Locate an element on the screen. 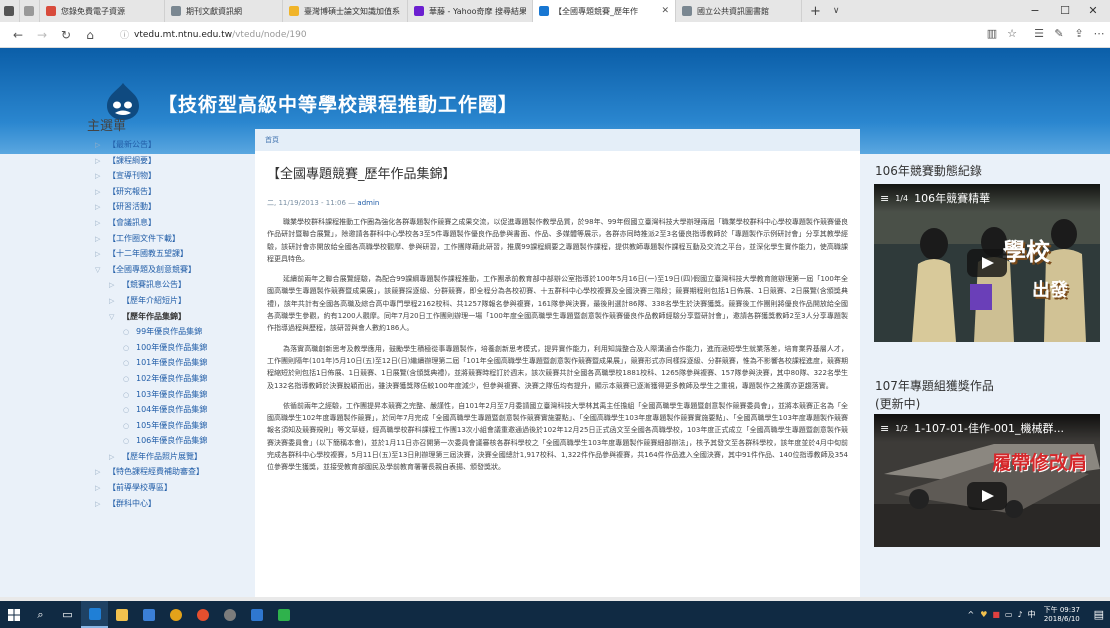  sidebar-item: ▷ 【競賽訊息公告】 is located at coordinates (175, 285).